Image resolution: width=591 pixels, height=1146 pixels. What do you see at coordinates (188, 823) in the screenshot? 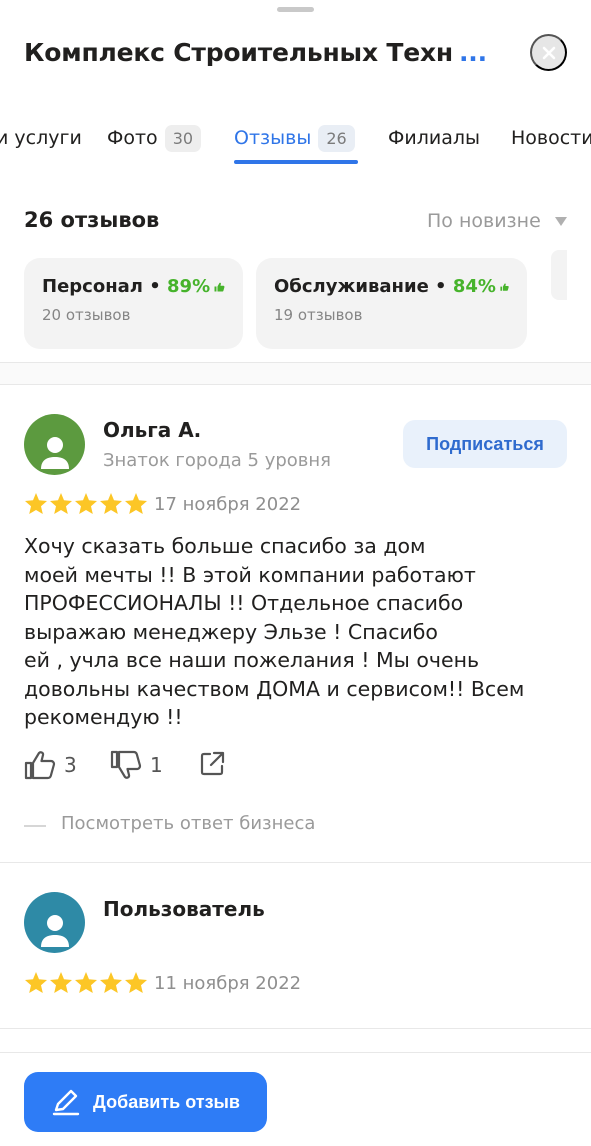
I see `business-reply-link: Посмотреть ответ бизнеса` at bounding box center [188, 823].